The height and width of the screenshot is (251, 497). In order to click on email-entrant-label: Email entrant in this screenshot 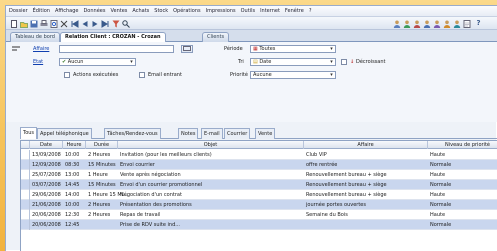, I will do `click(165, 75)`.